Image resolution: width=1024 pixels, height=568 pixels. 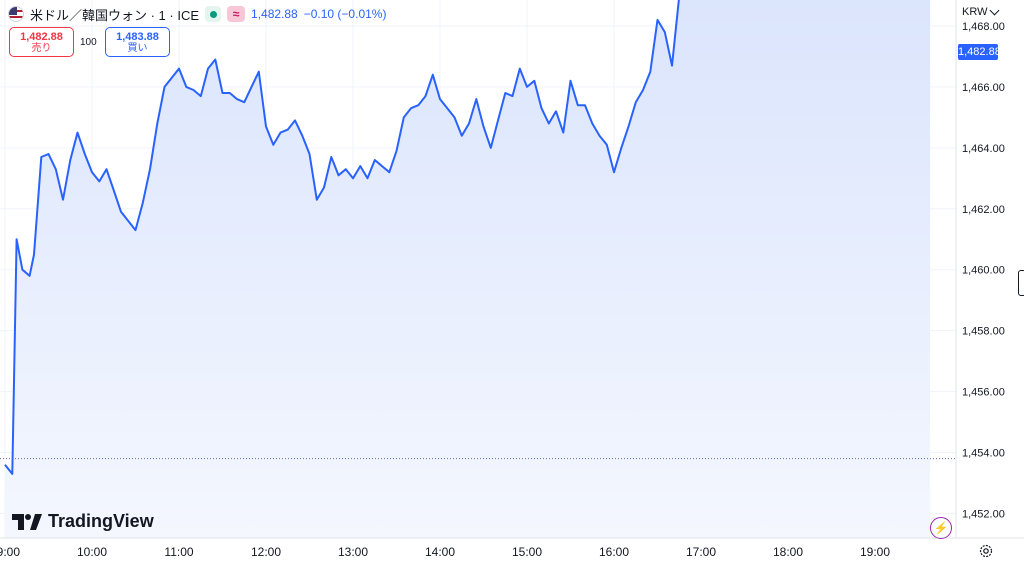 I want to click on buy-label: 買い, so click(x=137, y=48).